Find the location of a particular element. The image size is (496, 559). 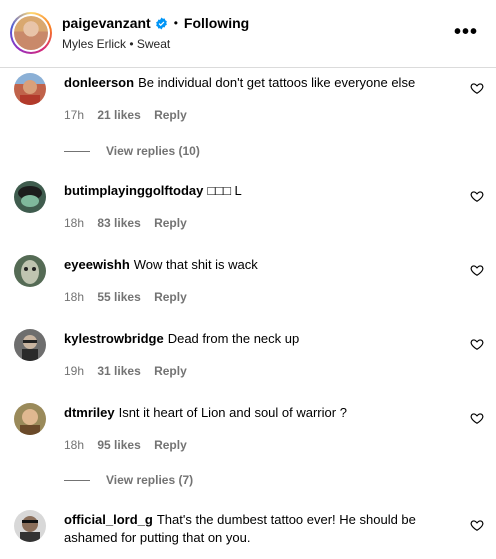

more-options-icon: ••• is located at coordinates (466, 32).